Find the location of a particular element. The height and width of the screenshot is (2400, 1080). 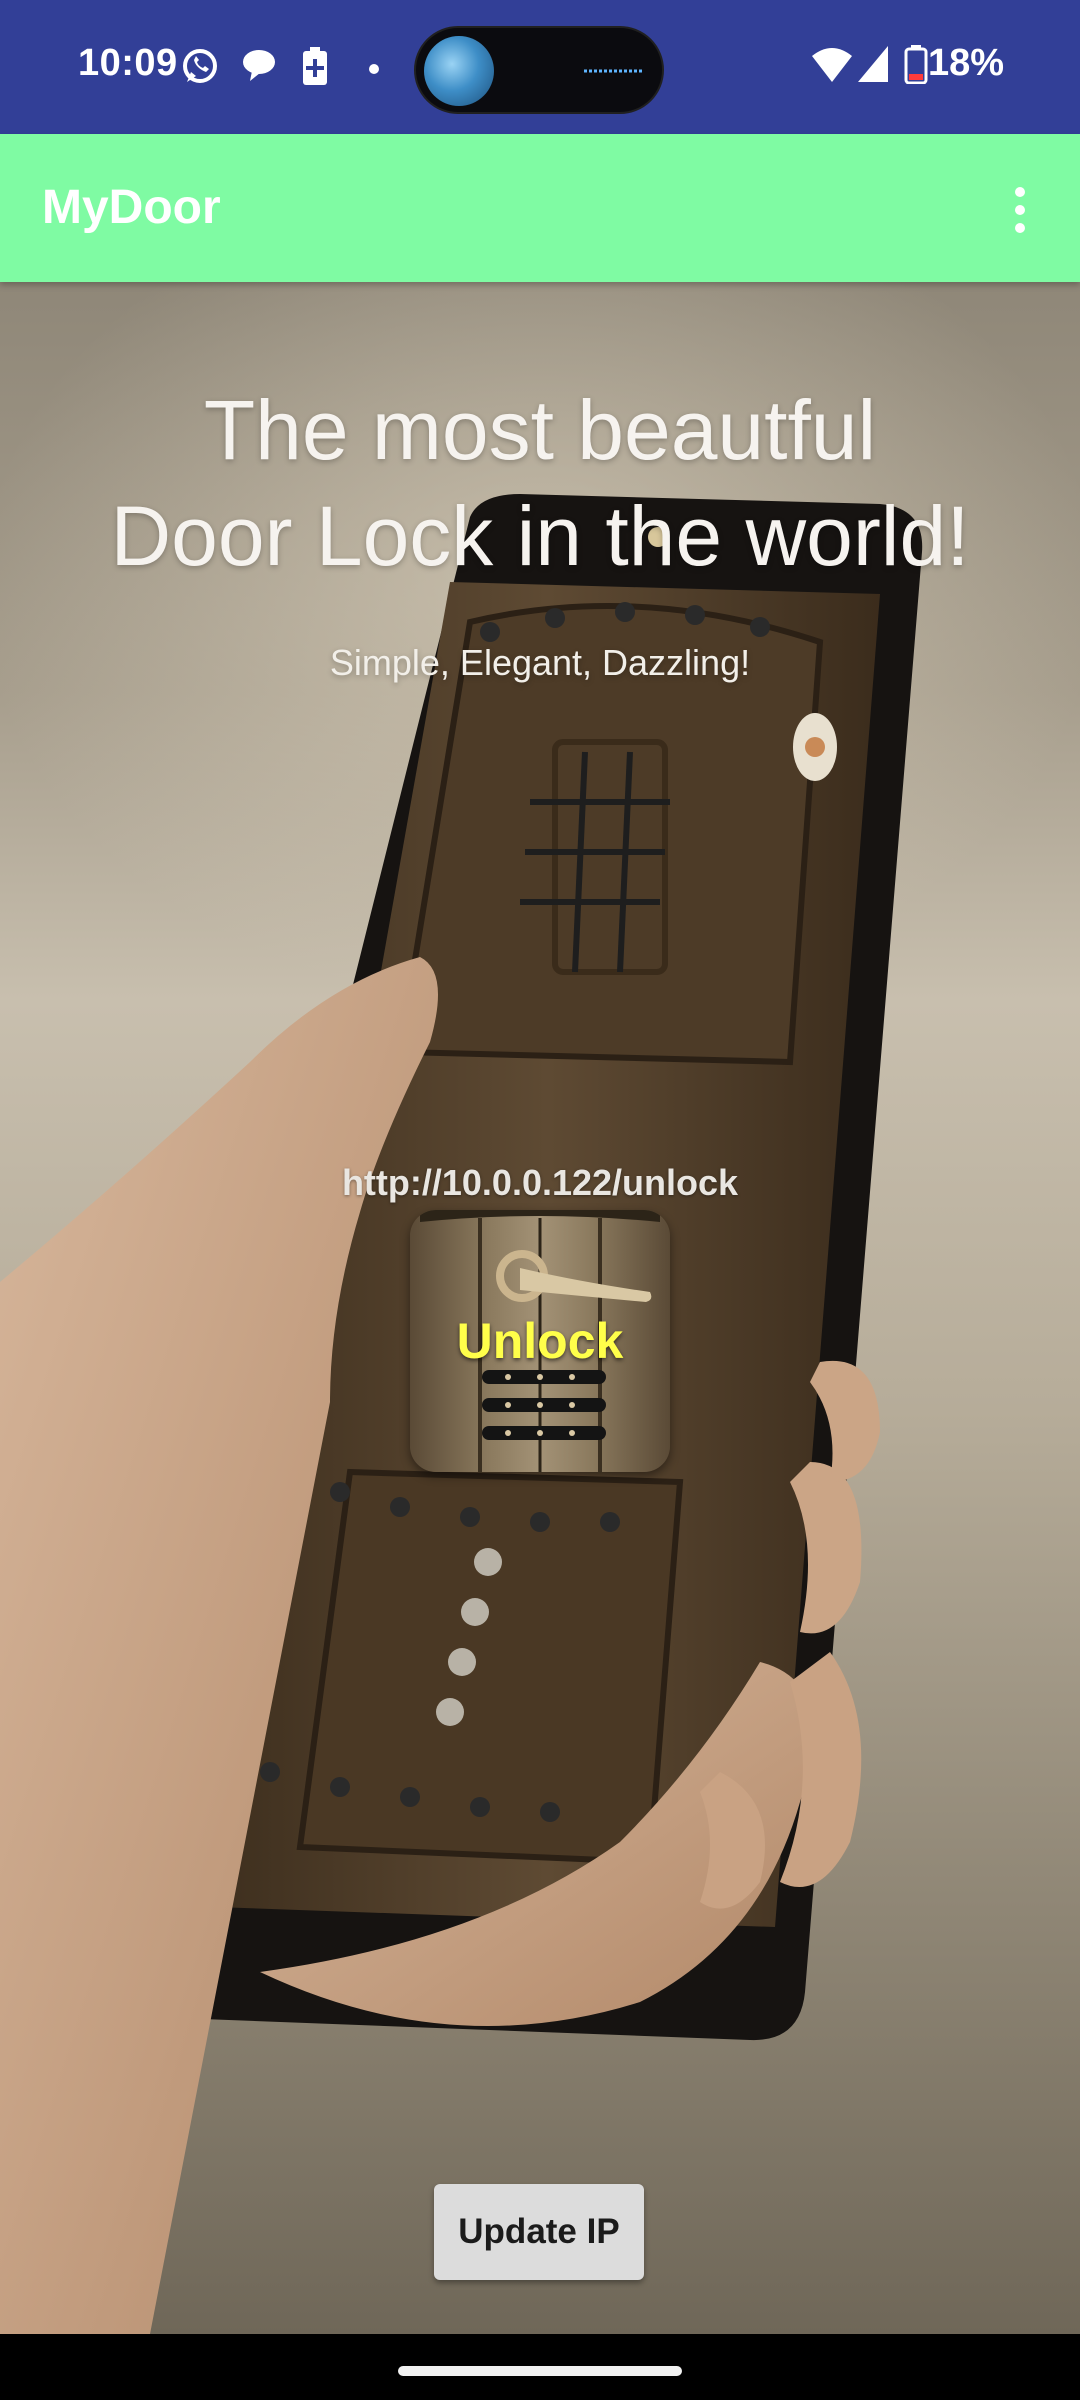

subheadline: Simple, Elegant, Dazzling! is located at coordinates (540, 662).